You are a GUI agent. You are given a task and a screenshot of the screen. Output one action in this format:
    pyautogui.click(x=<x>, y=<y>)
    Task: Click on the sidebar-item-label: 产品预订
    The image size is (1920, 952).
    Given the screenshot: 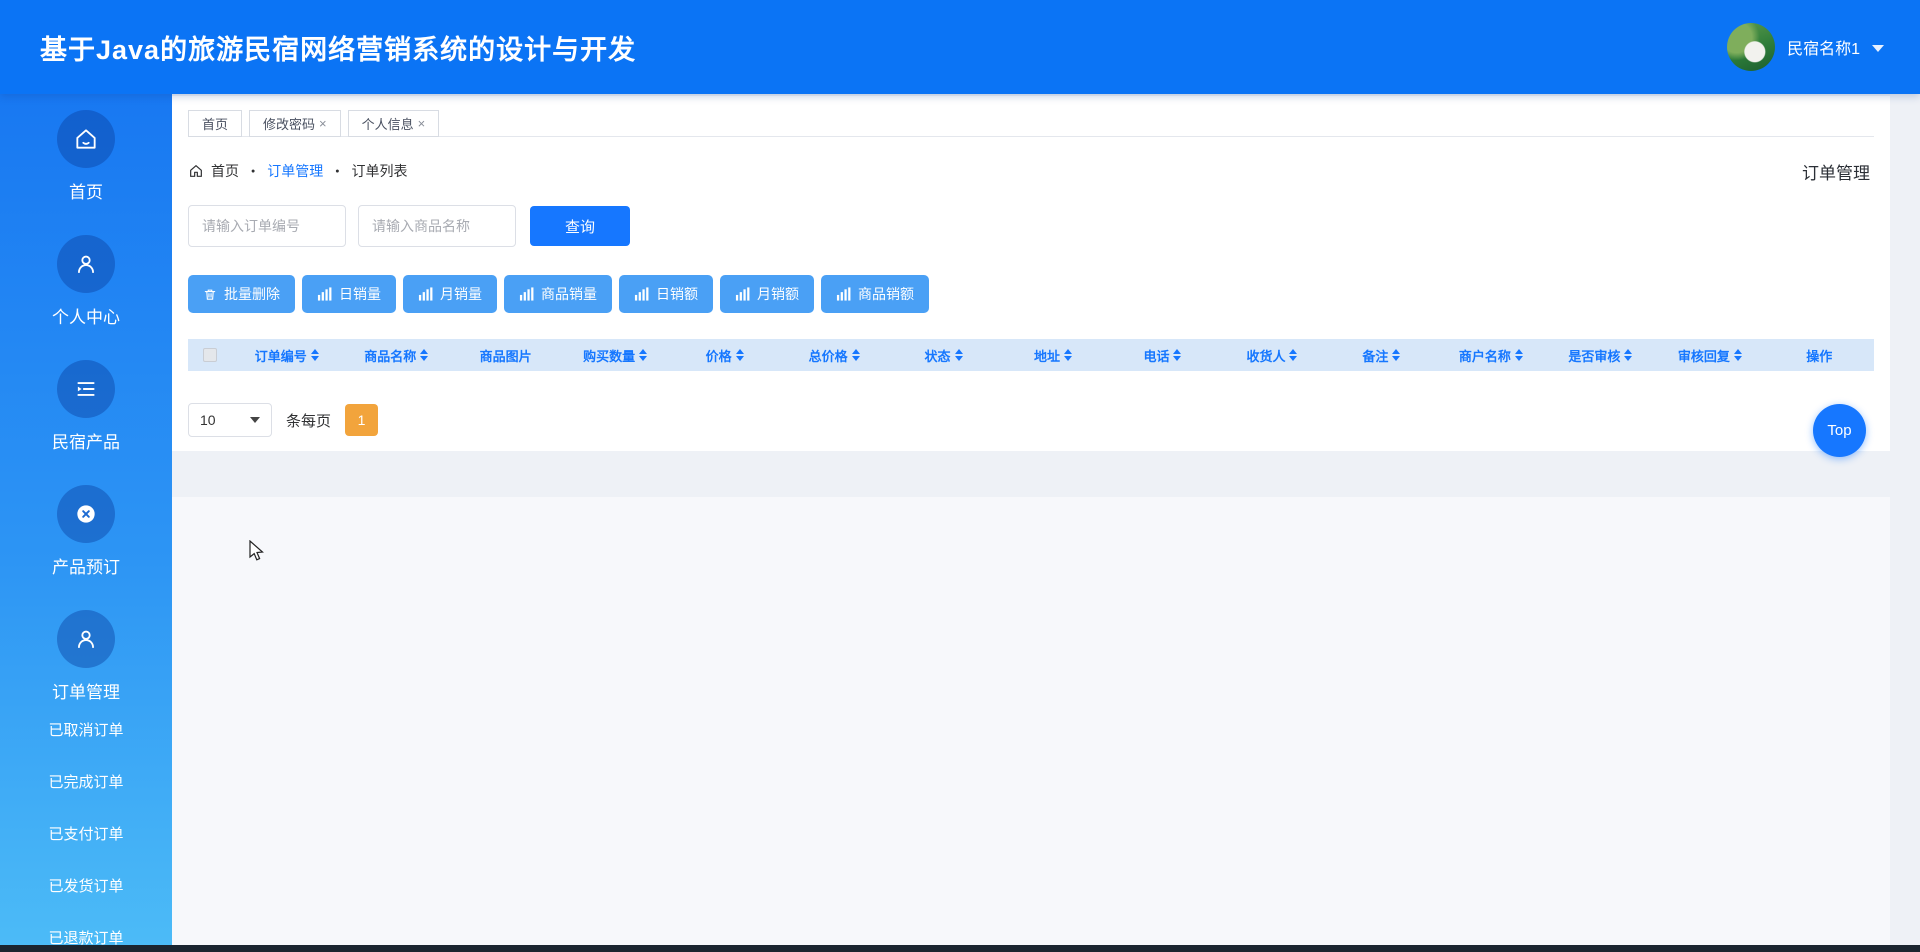 What is the action you would take?
    pyautogui.click(x=86, y=567)
    